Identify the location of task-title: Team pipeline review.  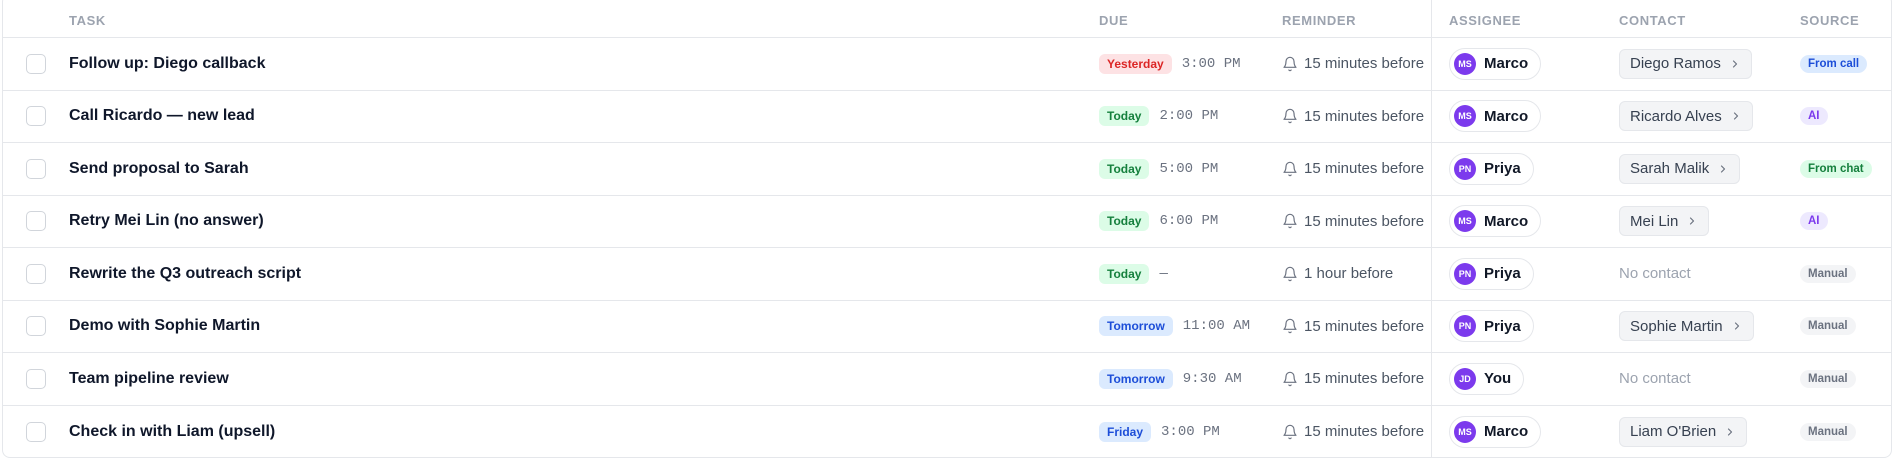
(149, 379).